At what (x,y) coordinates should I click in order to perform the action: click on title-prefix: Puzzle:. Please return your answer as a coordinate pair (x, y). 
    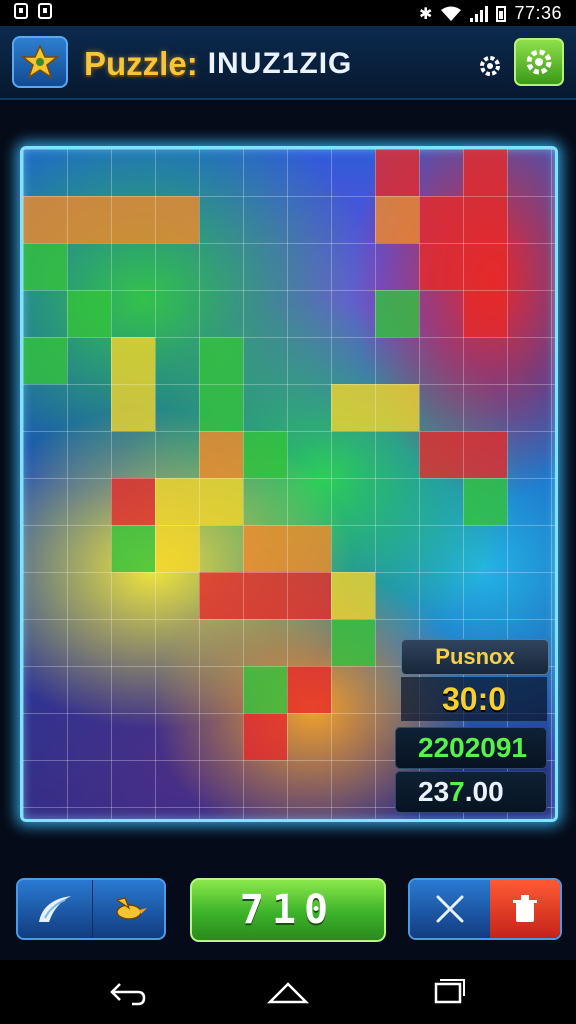
    Looking at the image, I should click on (141, 63).